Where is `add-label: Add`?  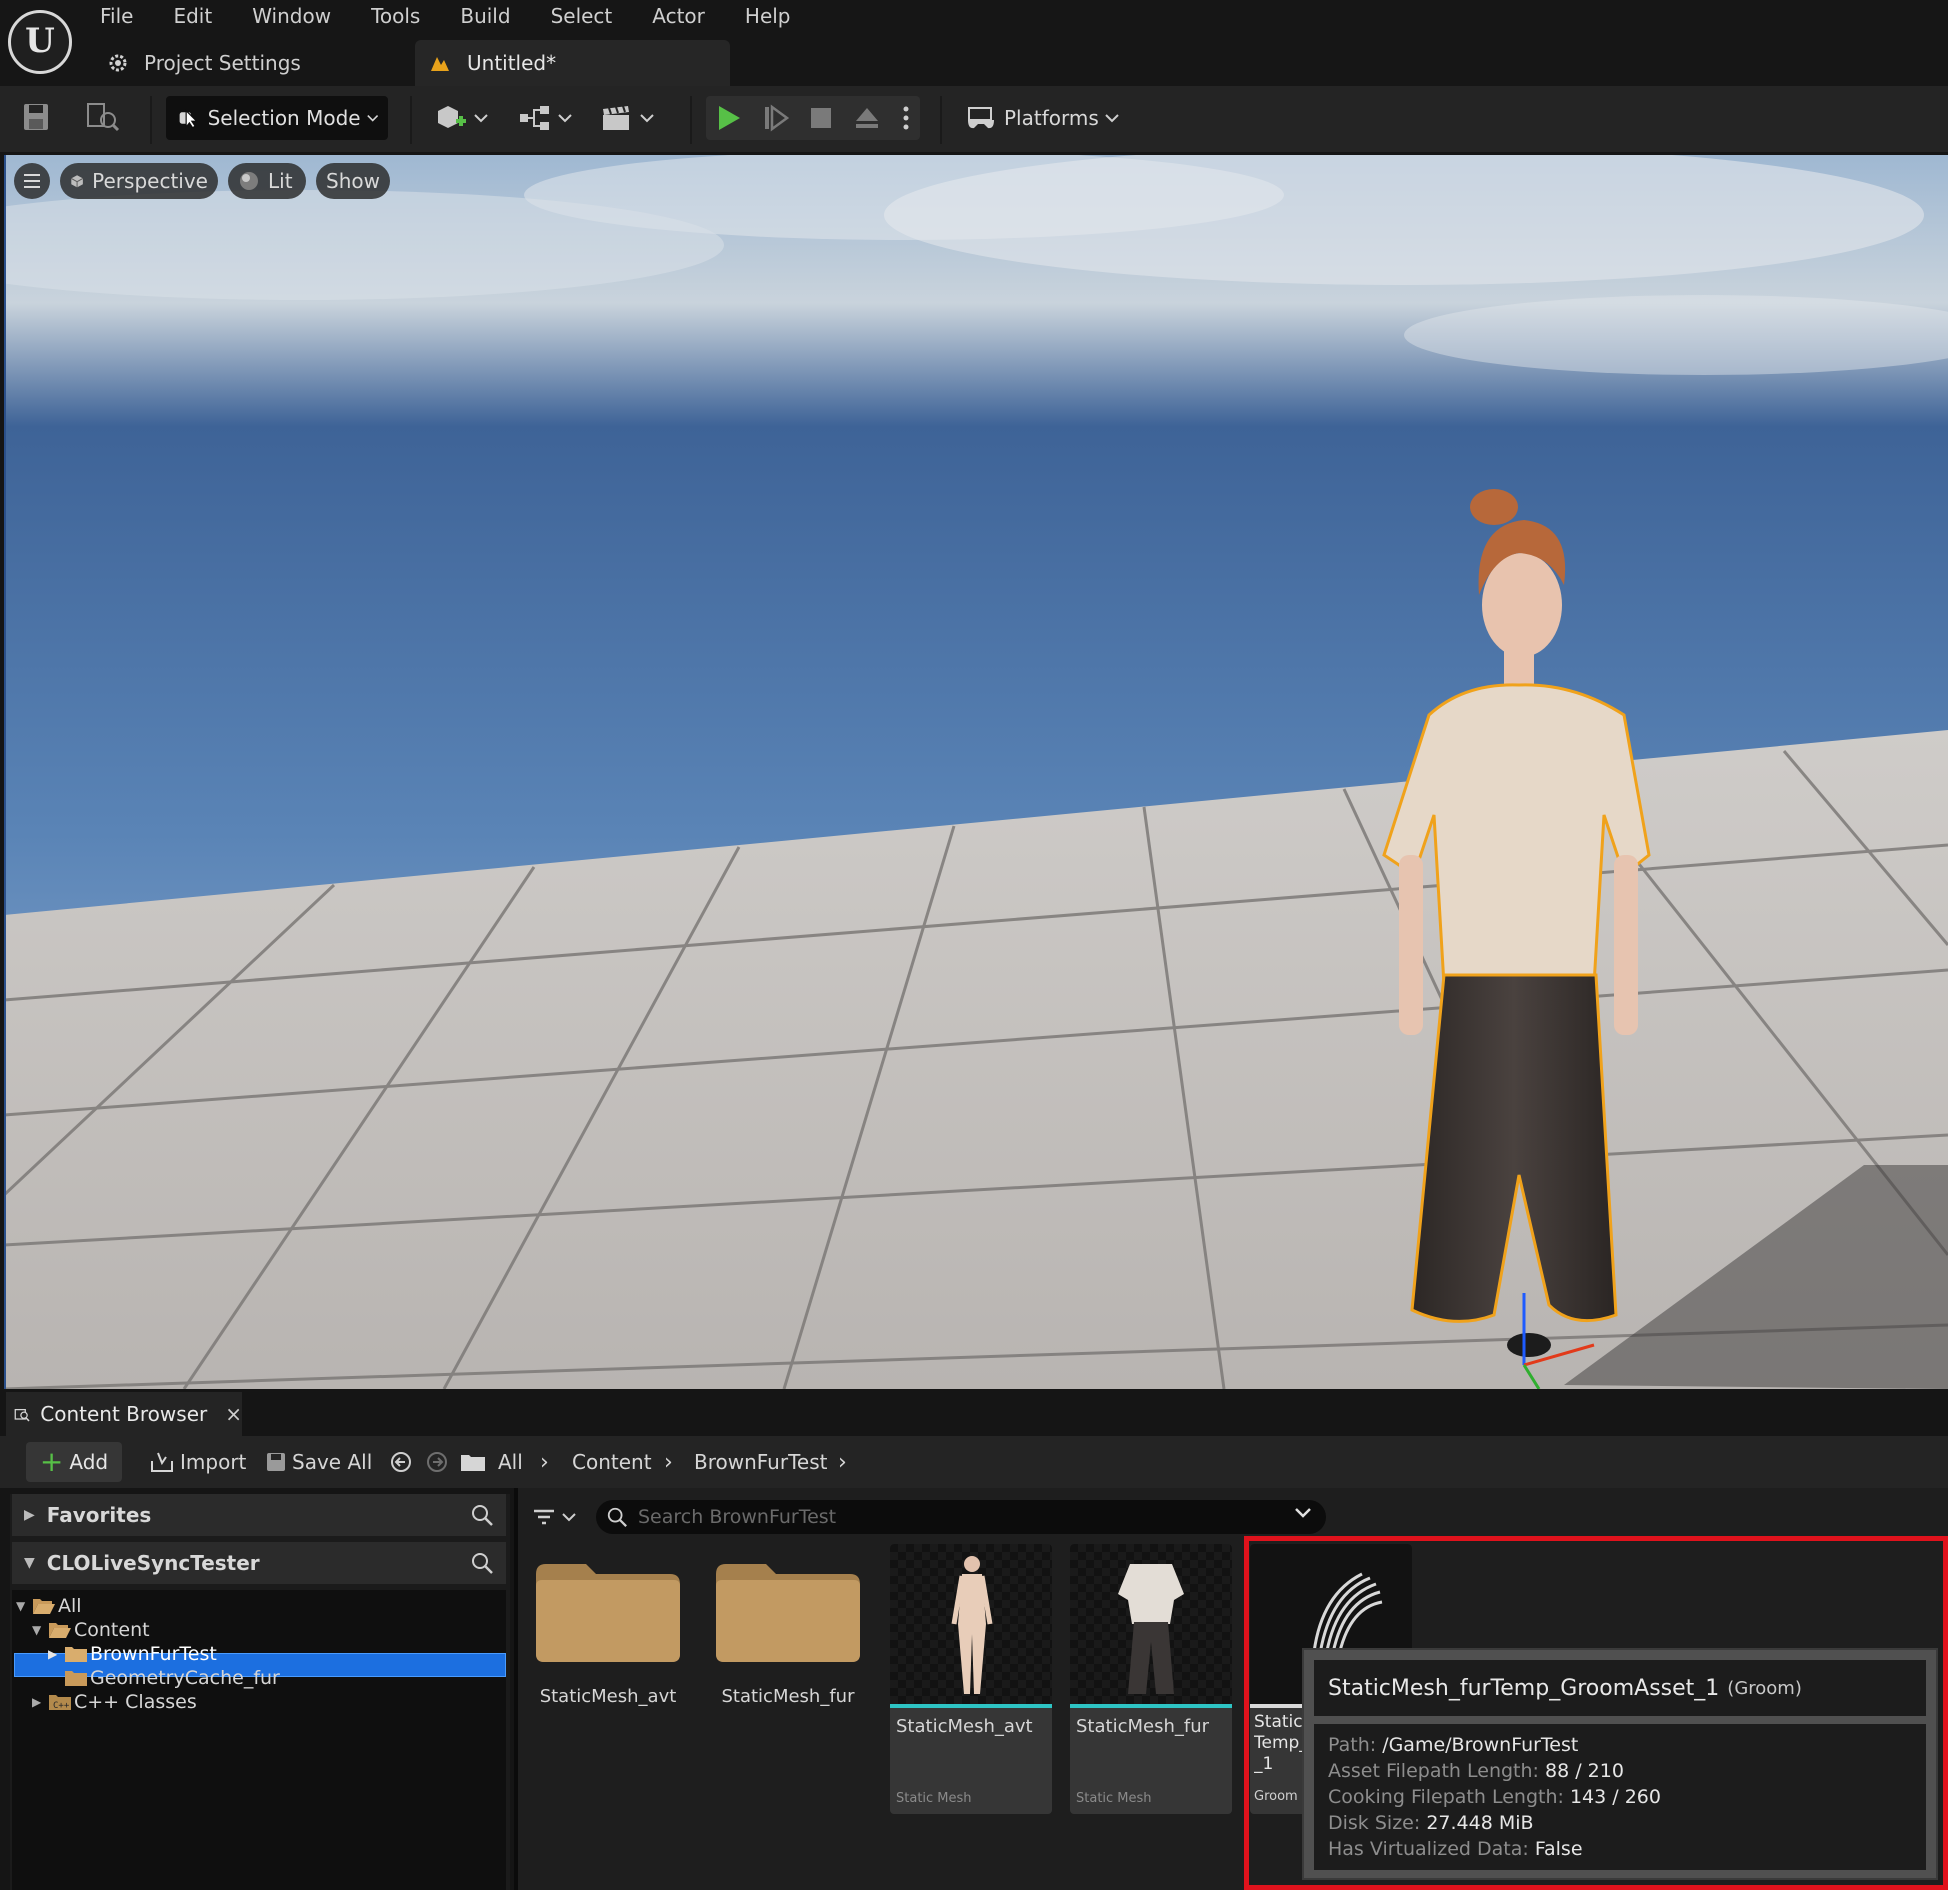 add-label: Add is located at coordinates (89, 1462).